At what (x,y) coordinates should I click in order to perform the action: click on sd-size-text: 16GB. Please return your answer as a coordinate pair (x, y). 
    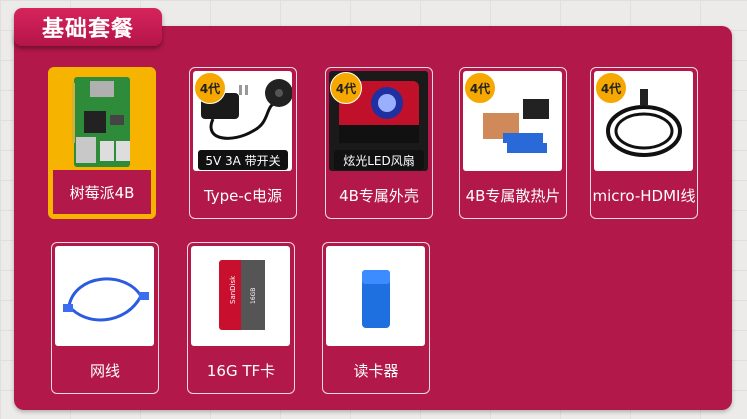
    Looking at the image, I should click on (253, 296).